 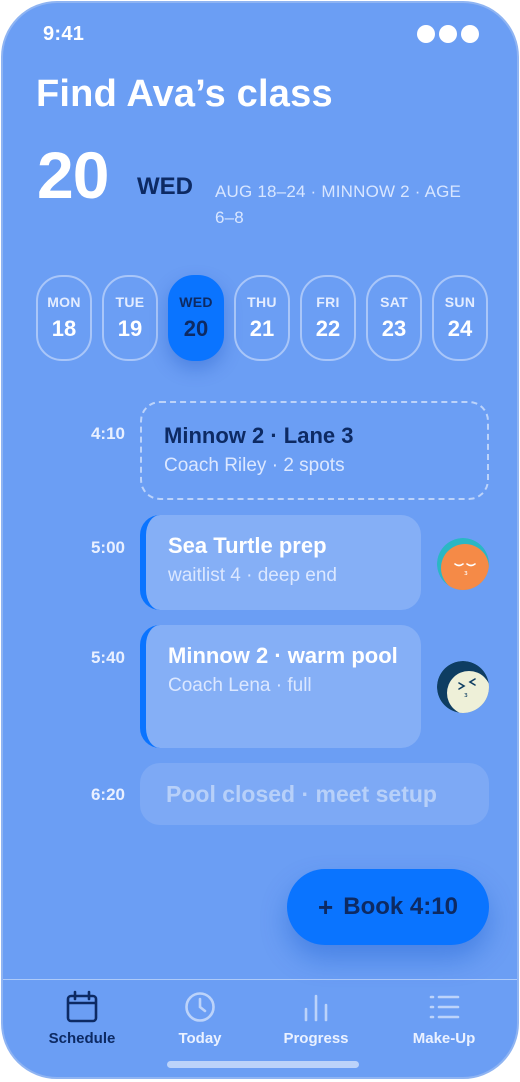 I want to click on day-chip-number: 22, so click(x=328, y=328).